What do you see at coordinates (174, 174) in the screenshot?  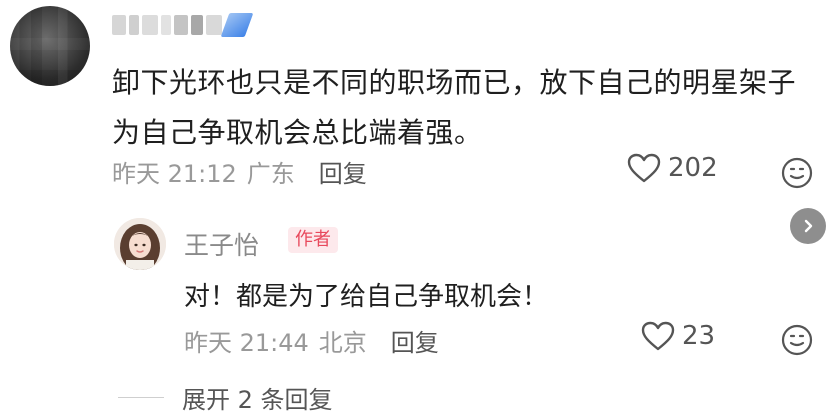 I see `comment-time: 昨天 21:12` at bounding box center [174, 174].